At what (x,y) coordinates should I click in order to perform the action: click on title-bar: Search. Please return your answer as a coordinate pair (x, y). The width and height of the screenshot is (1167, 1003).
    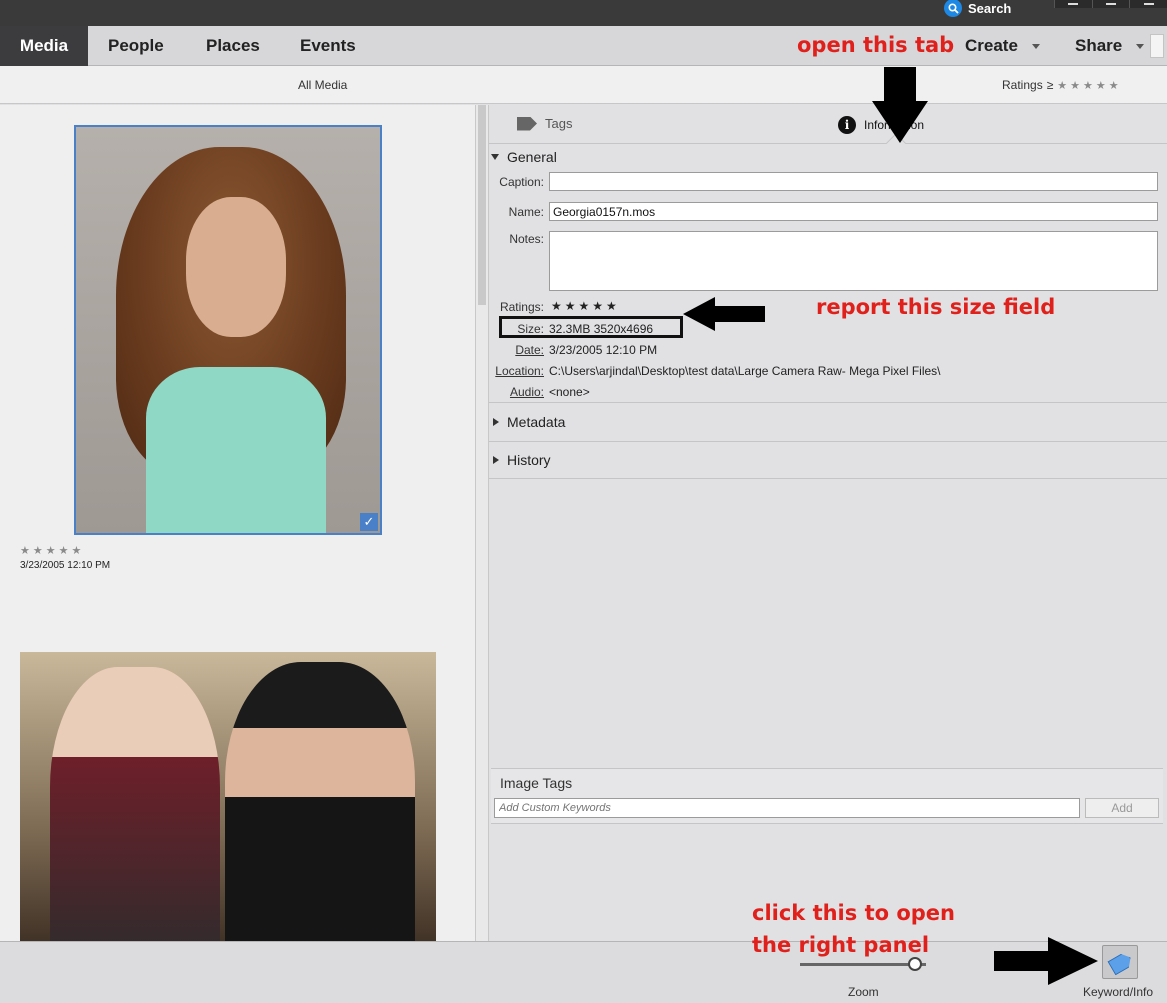
    Looking at the image, I should click on (583, 13).